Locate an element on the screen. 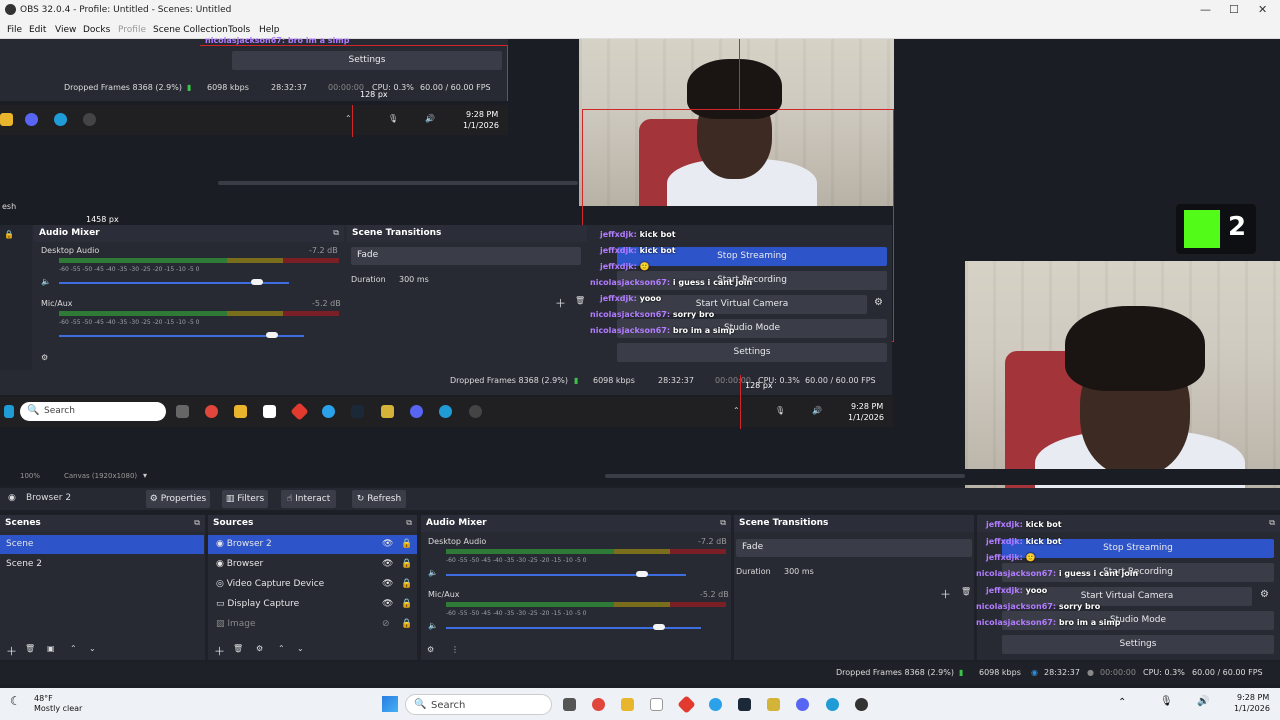  file-explorer-icon is located at coordinates (627, 704).